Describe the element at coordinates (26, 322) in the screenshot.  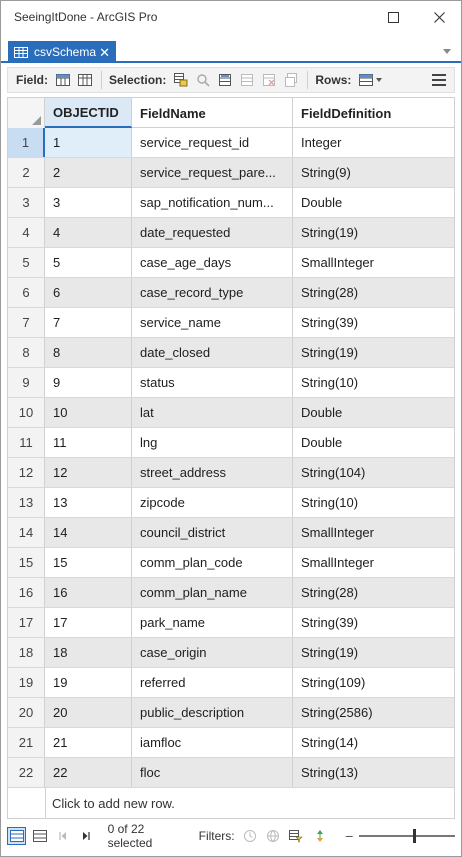
I see `row-number: 7` at that location.